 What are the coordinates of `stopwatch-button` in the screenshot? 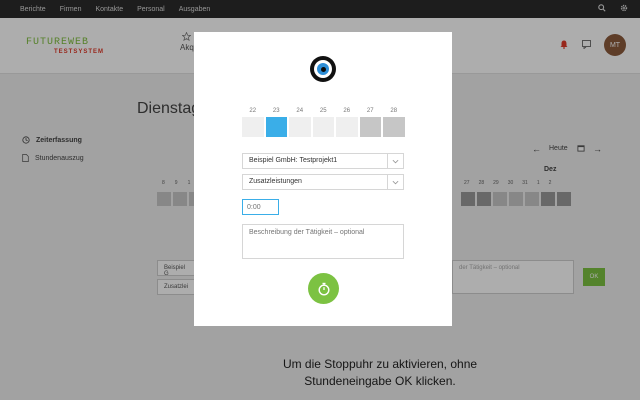 It's located at (323, 288).